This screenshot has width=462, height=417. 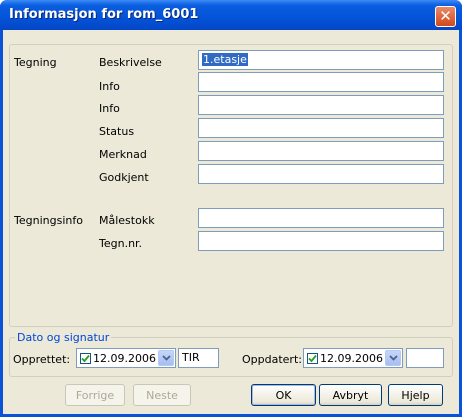 I want to click on beskrivelse-field: 1.etasje, so click(x=321, y=60).